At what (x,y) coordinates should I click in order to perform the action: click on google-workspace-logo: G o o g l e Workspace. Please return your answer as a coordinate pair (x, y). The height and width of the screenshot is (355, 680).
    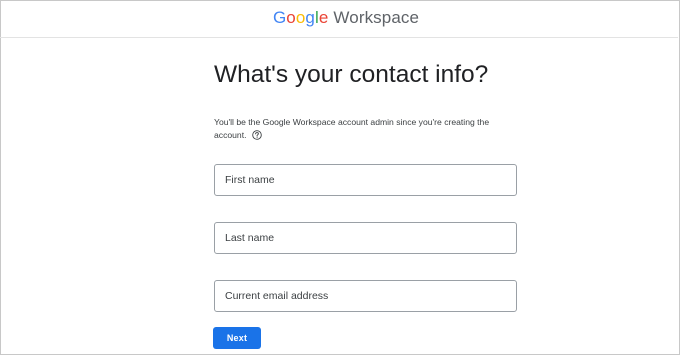
    Looking at the image, I should click on (346, 18).